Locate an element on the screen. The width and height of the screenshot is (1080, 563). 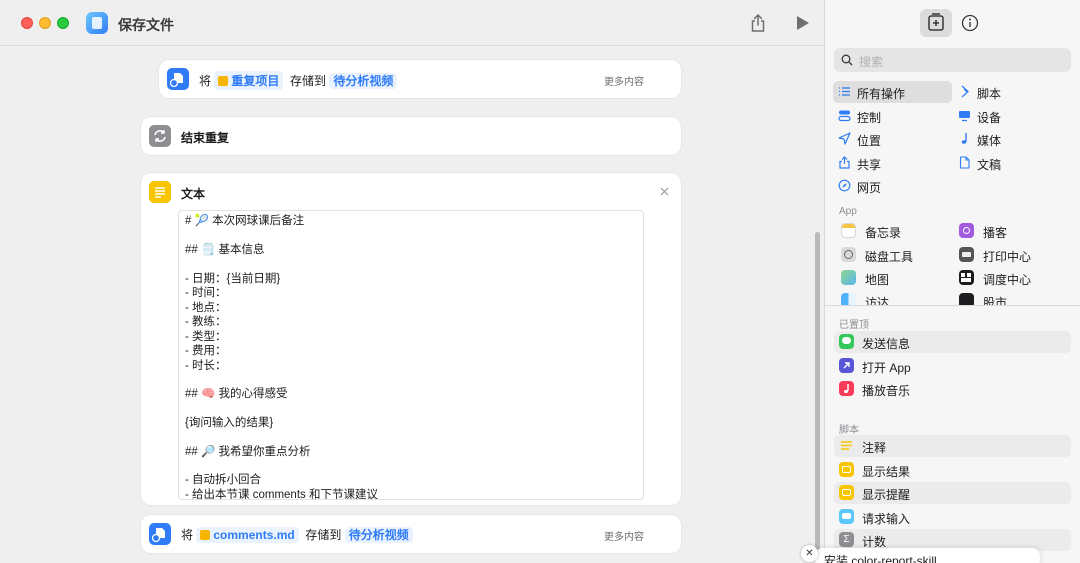
app-podcasts: 播客 is located at coordinates (1013, 231).